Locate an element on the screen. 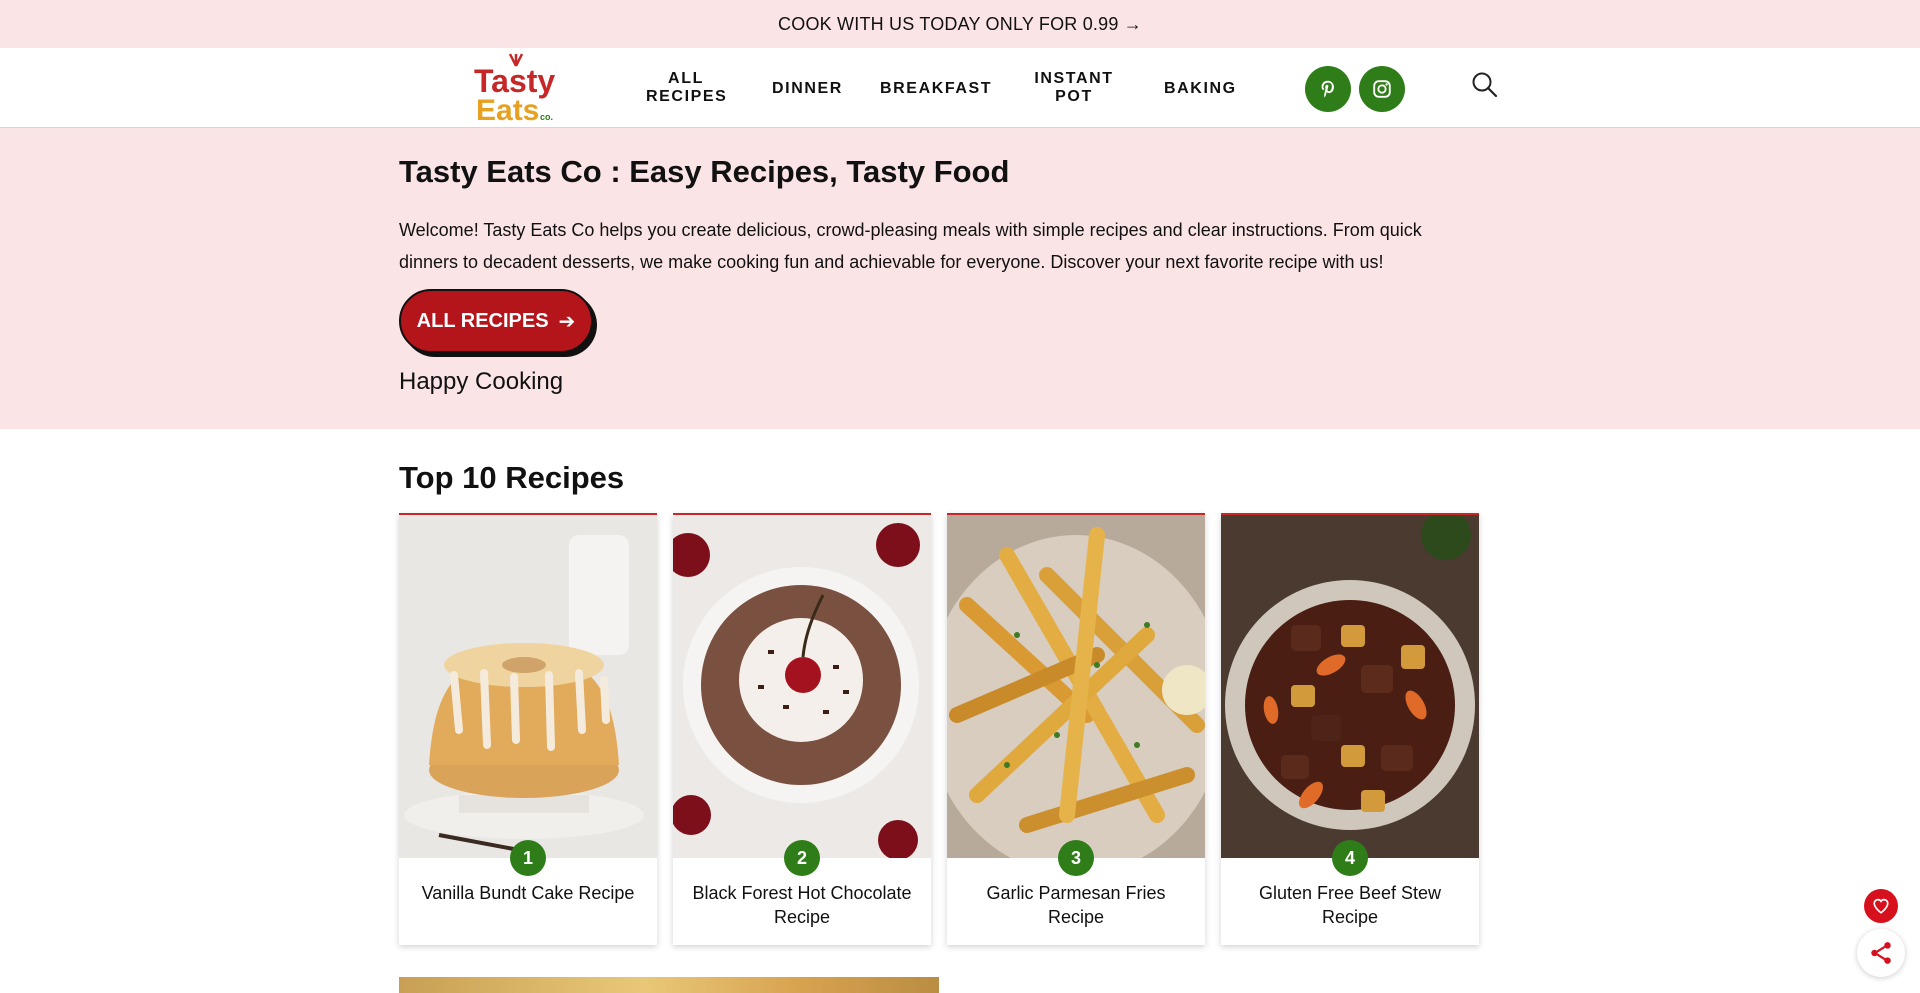 The height and width of the screenshot is (993, 1920). instagram-icon is located at coordinates (1382, 89).